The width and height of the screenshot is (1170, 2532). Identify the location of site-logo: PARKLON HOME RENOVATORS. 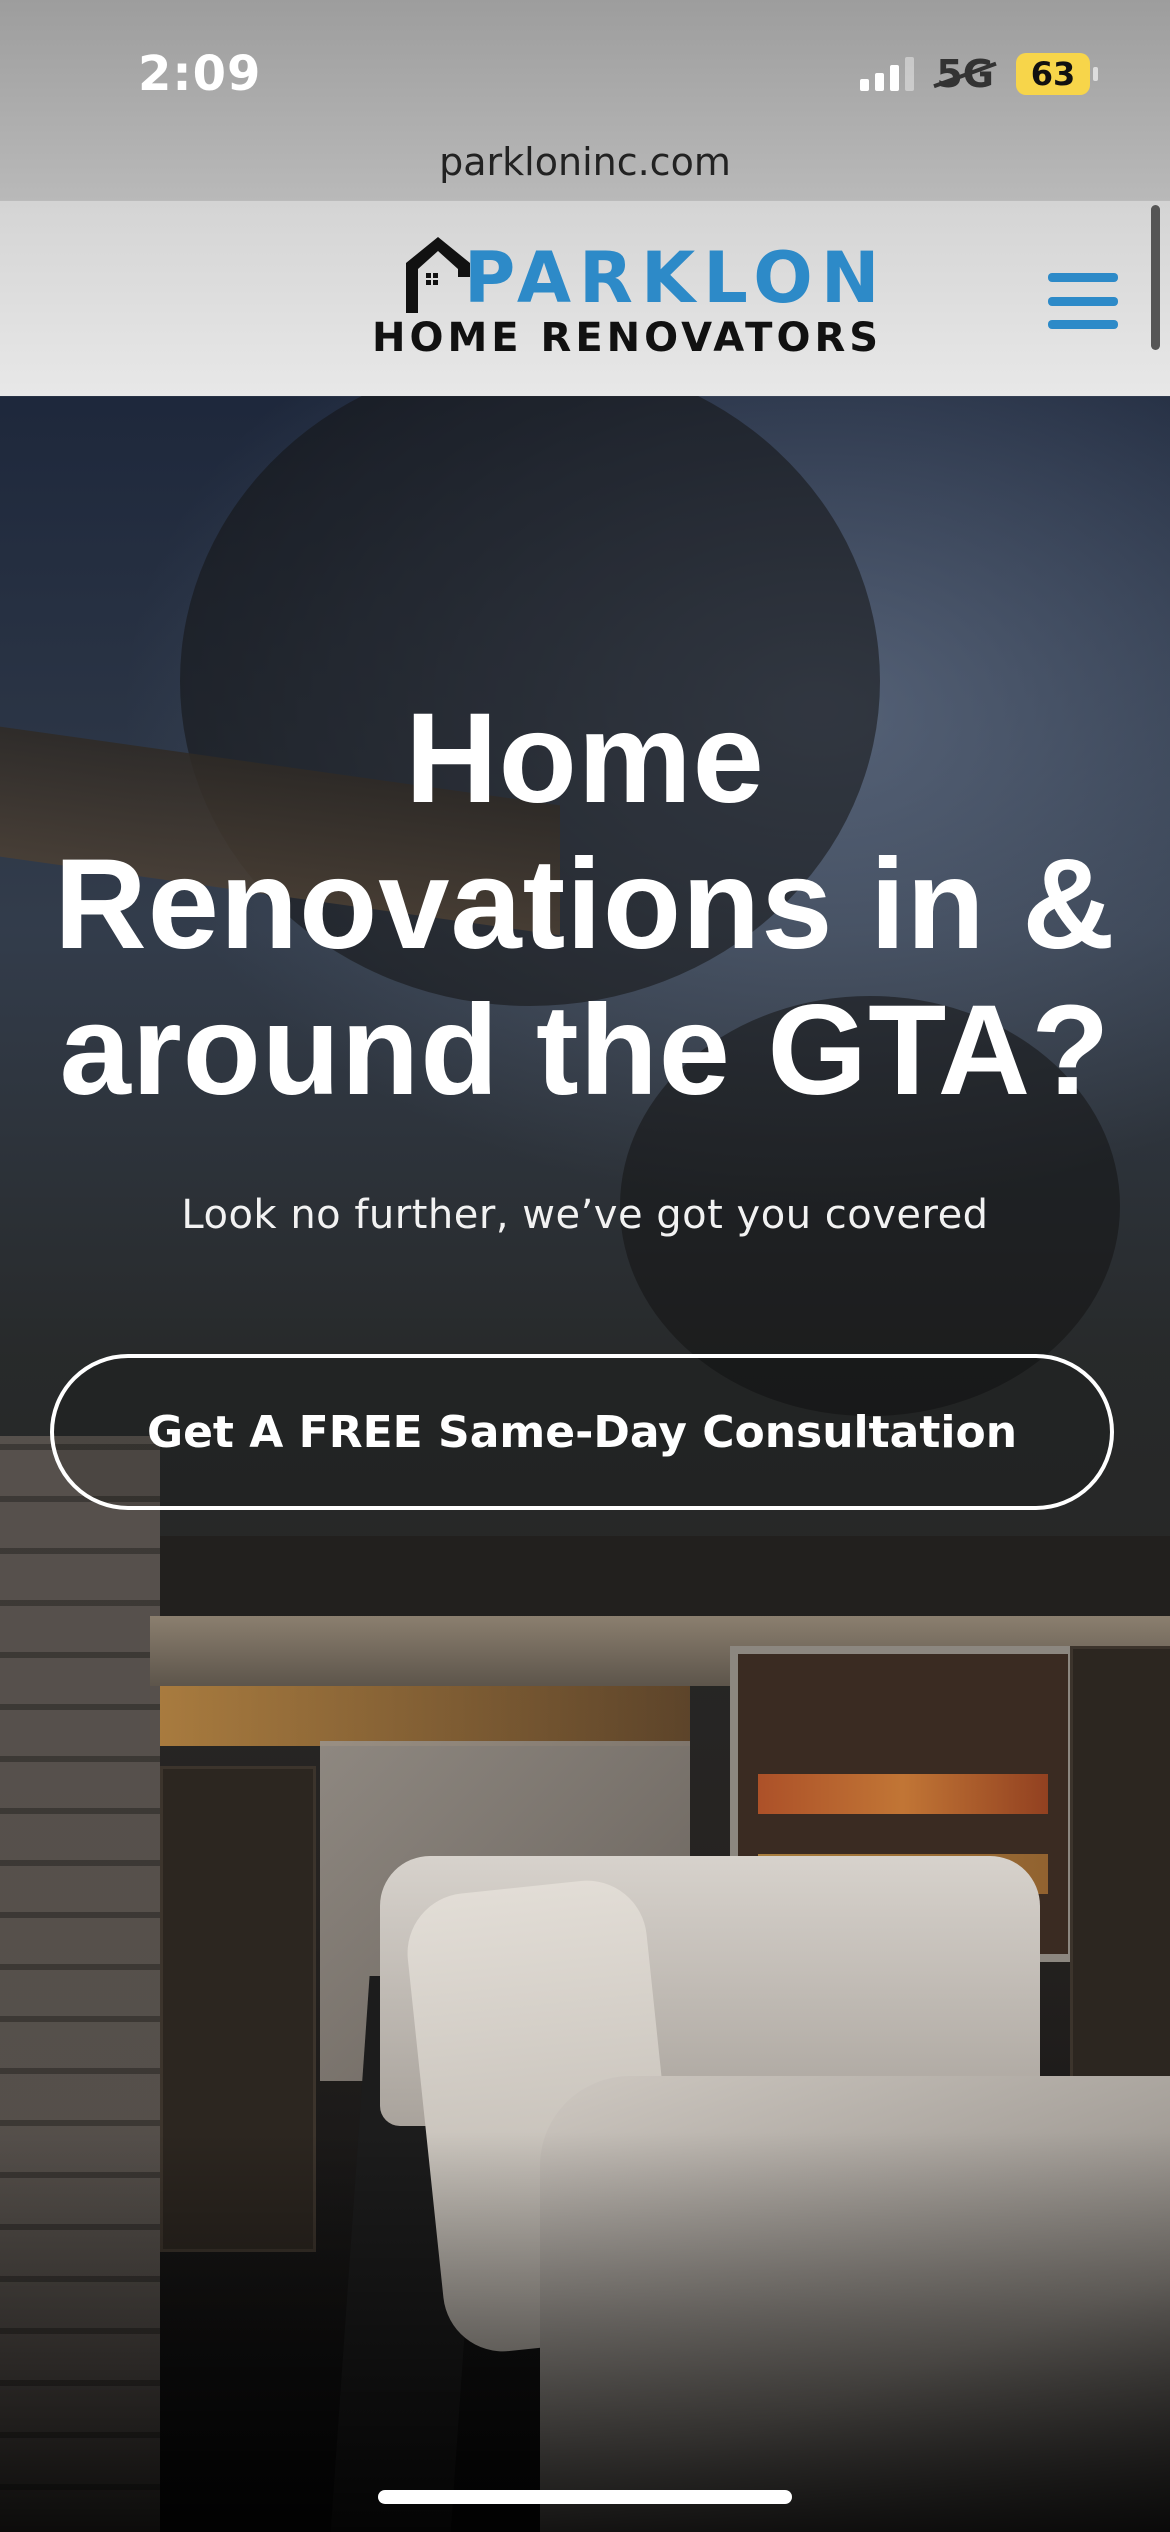
(625, 298).